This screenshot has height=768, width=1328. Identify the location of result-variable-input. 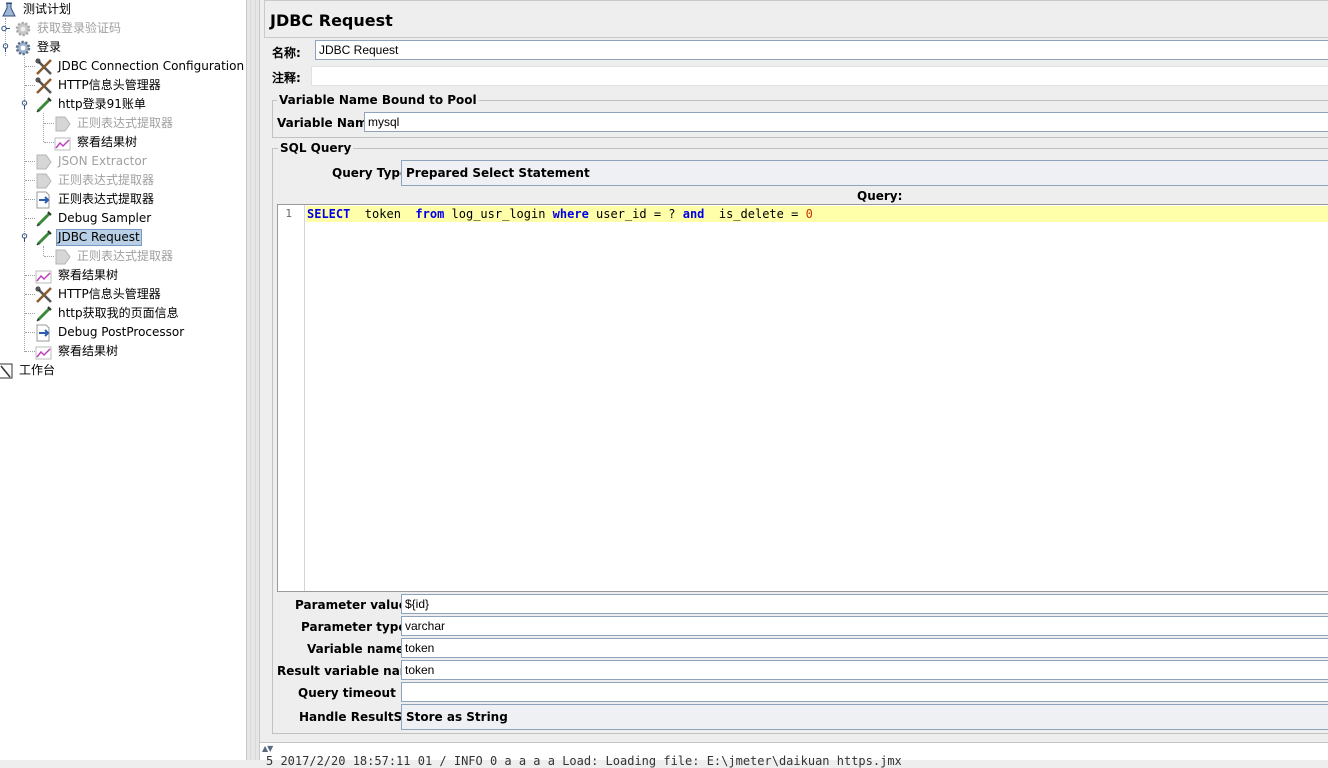
(864, 670).